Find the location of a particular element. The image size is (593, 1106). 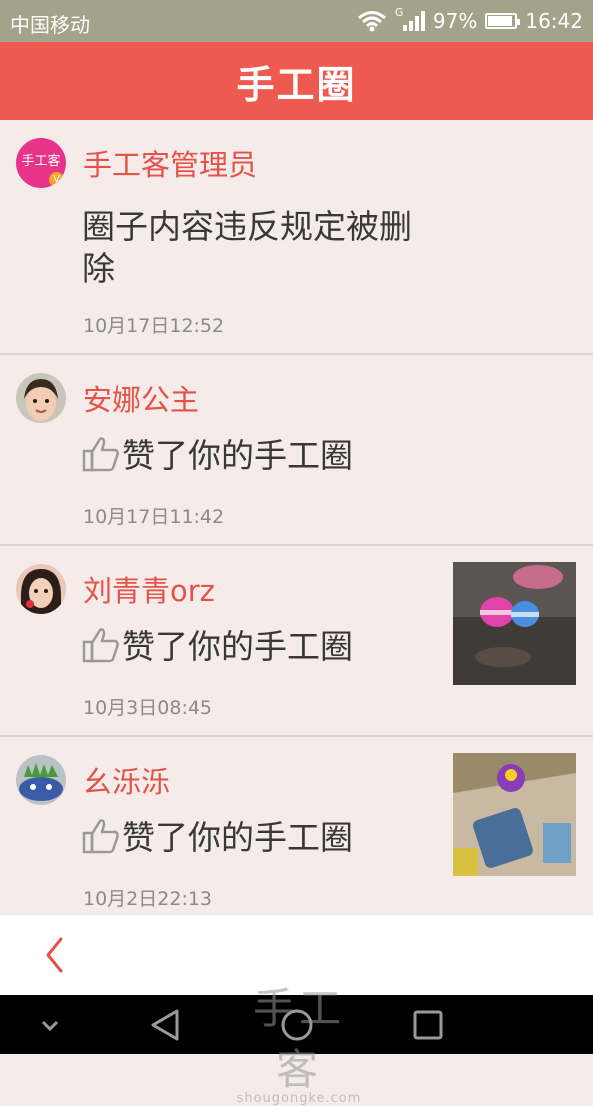

battery-percent: 97% is located at coordinates (455, 21).